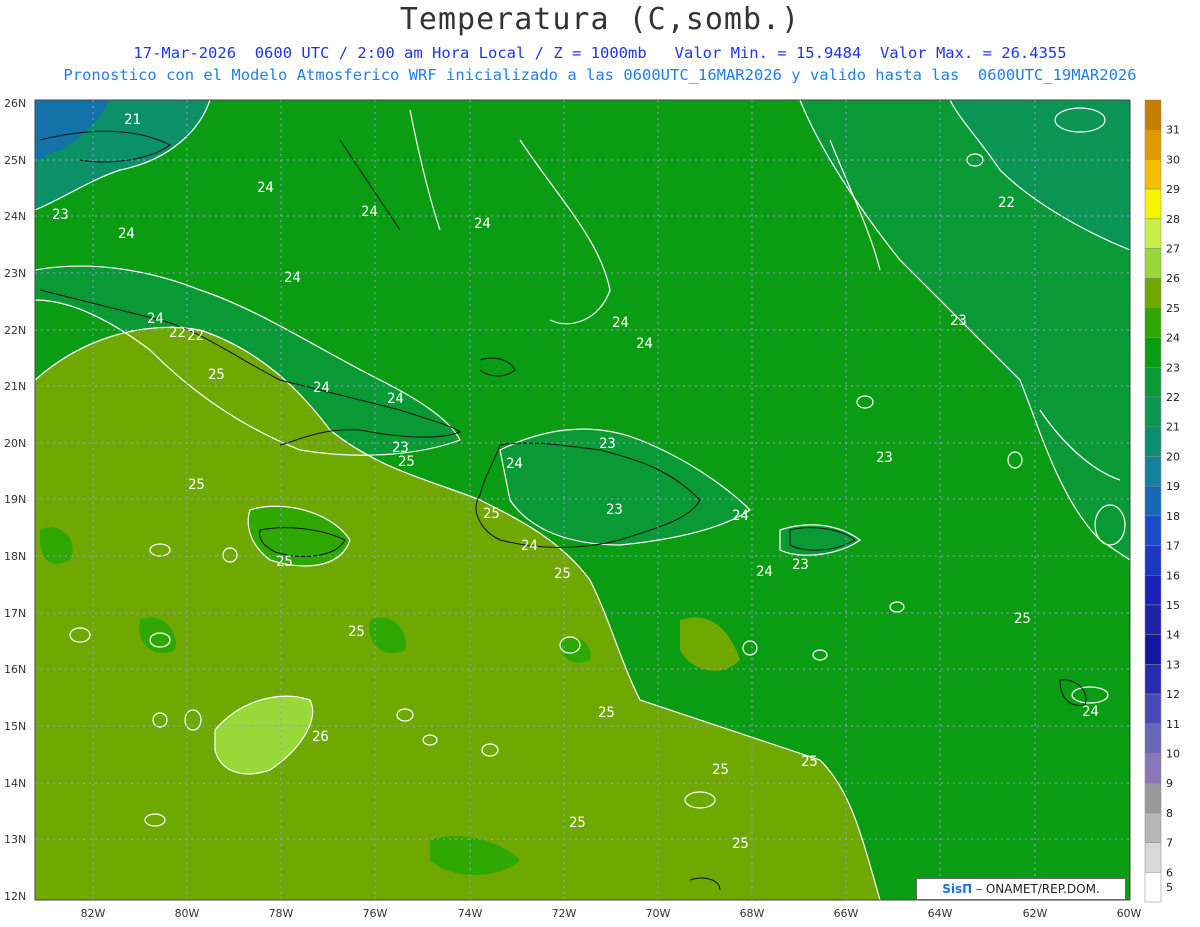 The height and width of the screenshot is (927, 1200). What do you see at coordinates (1173, 635) in the screenshot?
I see `colorbar-label: 14` at bounding box center [1173, 635].